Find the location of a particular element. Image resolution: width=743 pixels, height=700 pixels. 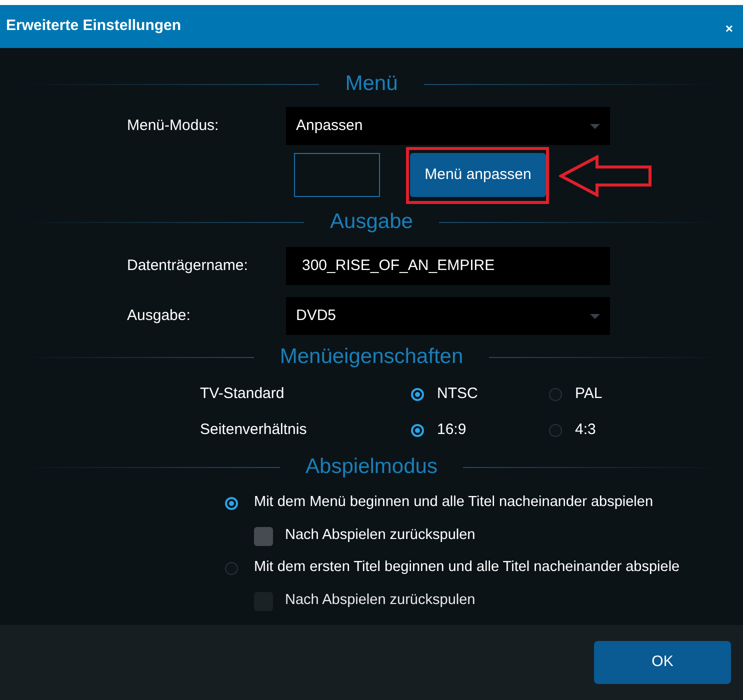

section-heading: Menü is located at coordinates (371, 84).